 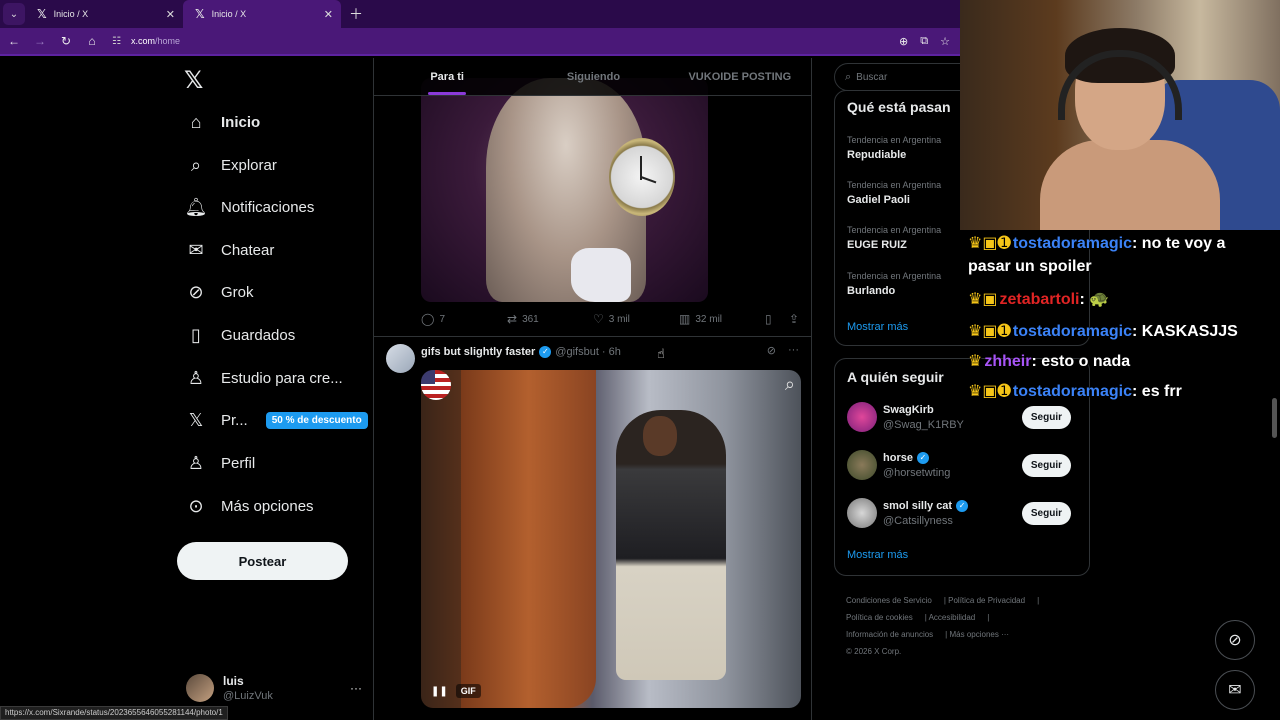 I want to click on share-icon: ⇪, so click(x=794, y=319).